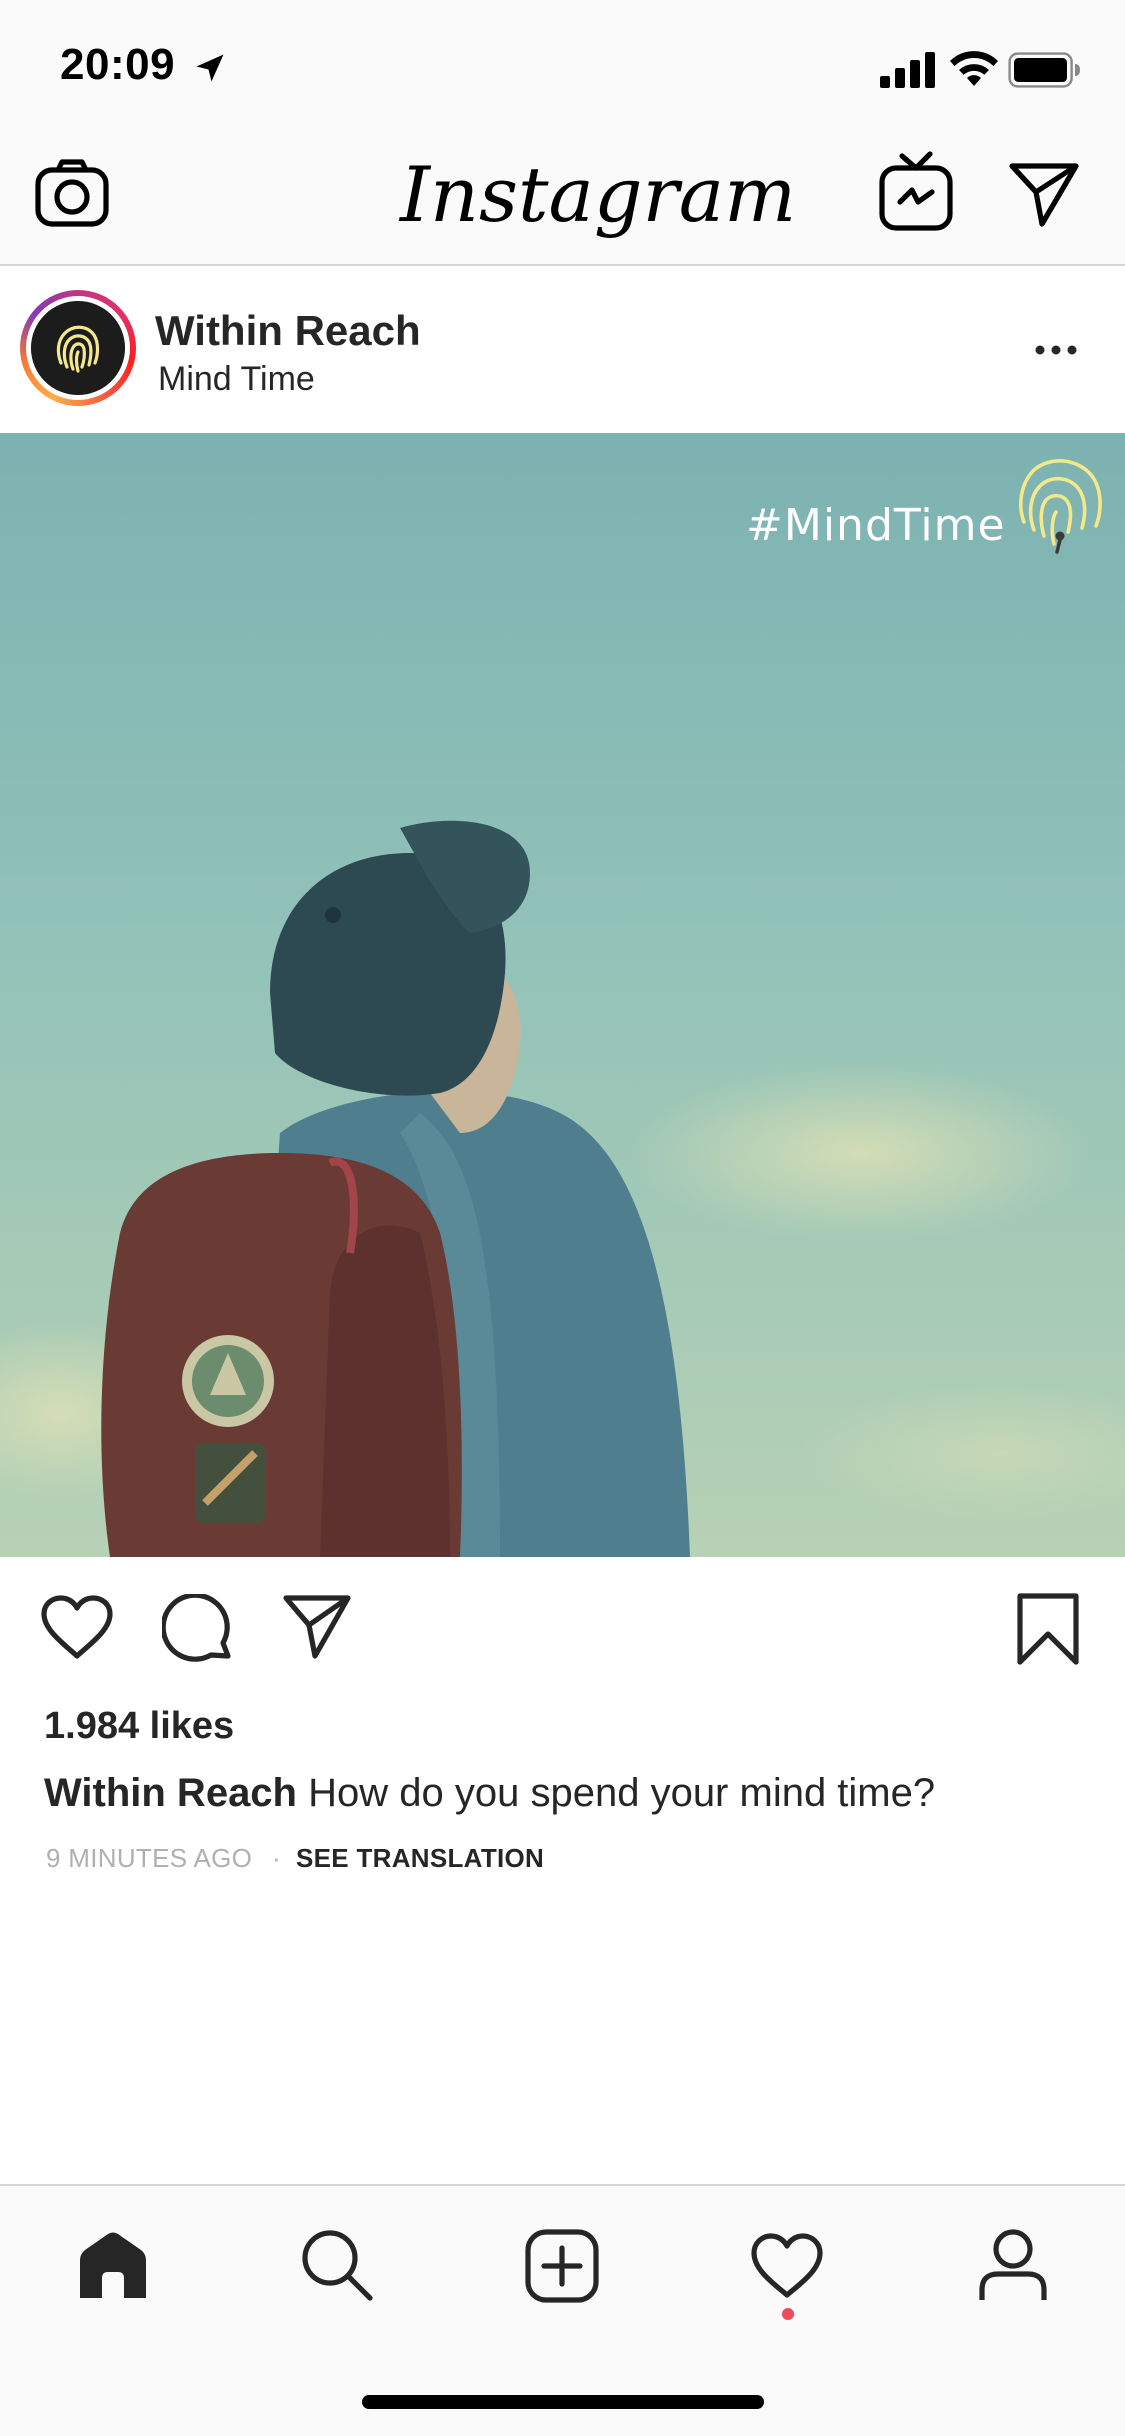 Image resolution: width=1125 pixels, height=2436 pixels. I want to click on see-translation-link: SEE TRANSLATION, so click(420, 1858).